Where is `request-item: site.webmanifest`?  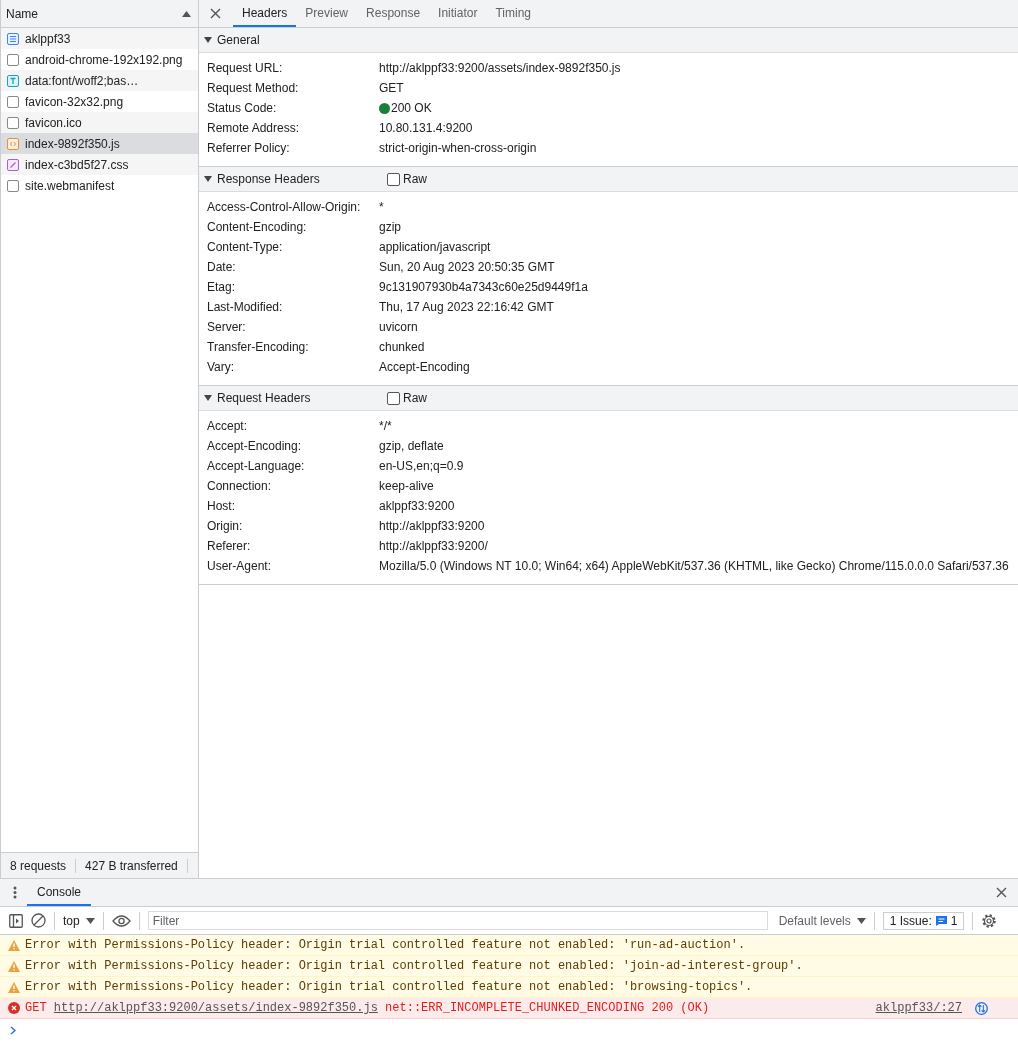
request-item: site.webmanifest is located at coordinates (99, 185).